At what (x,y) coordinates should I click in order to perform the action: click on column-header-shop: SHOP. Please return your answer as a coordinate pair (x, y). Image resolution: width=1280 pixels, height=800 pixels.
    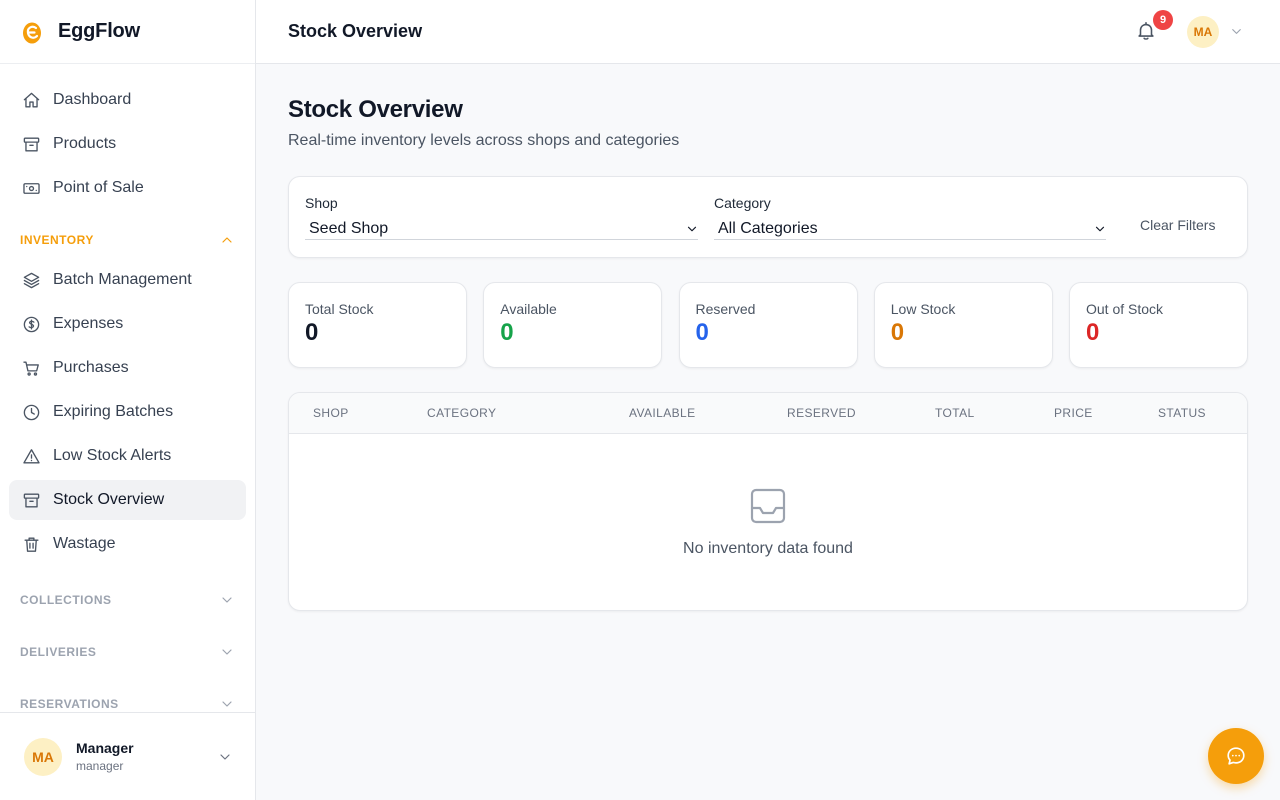
    Looking at the image, I should click on (331, 413).